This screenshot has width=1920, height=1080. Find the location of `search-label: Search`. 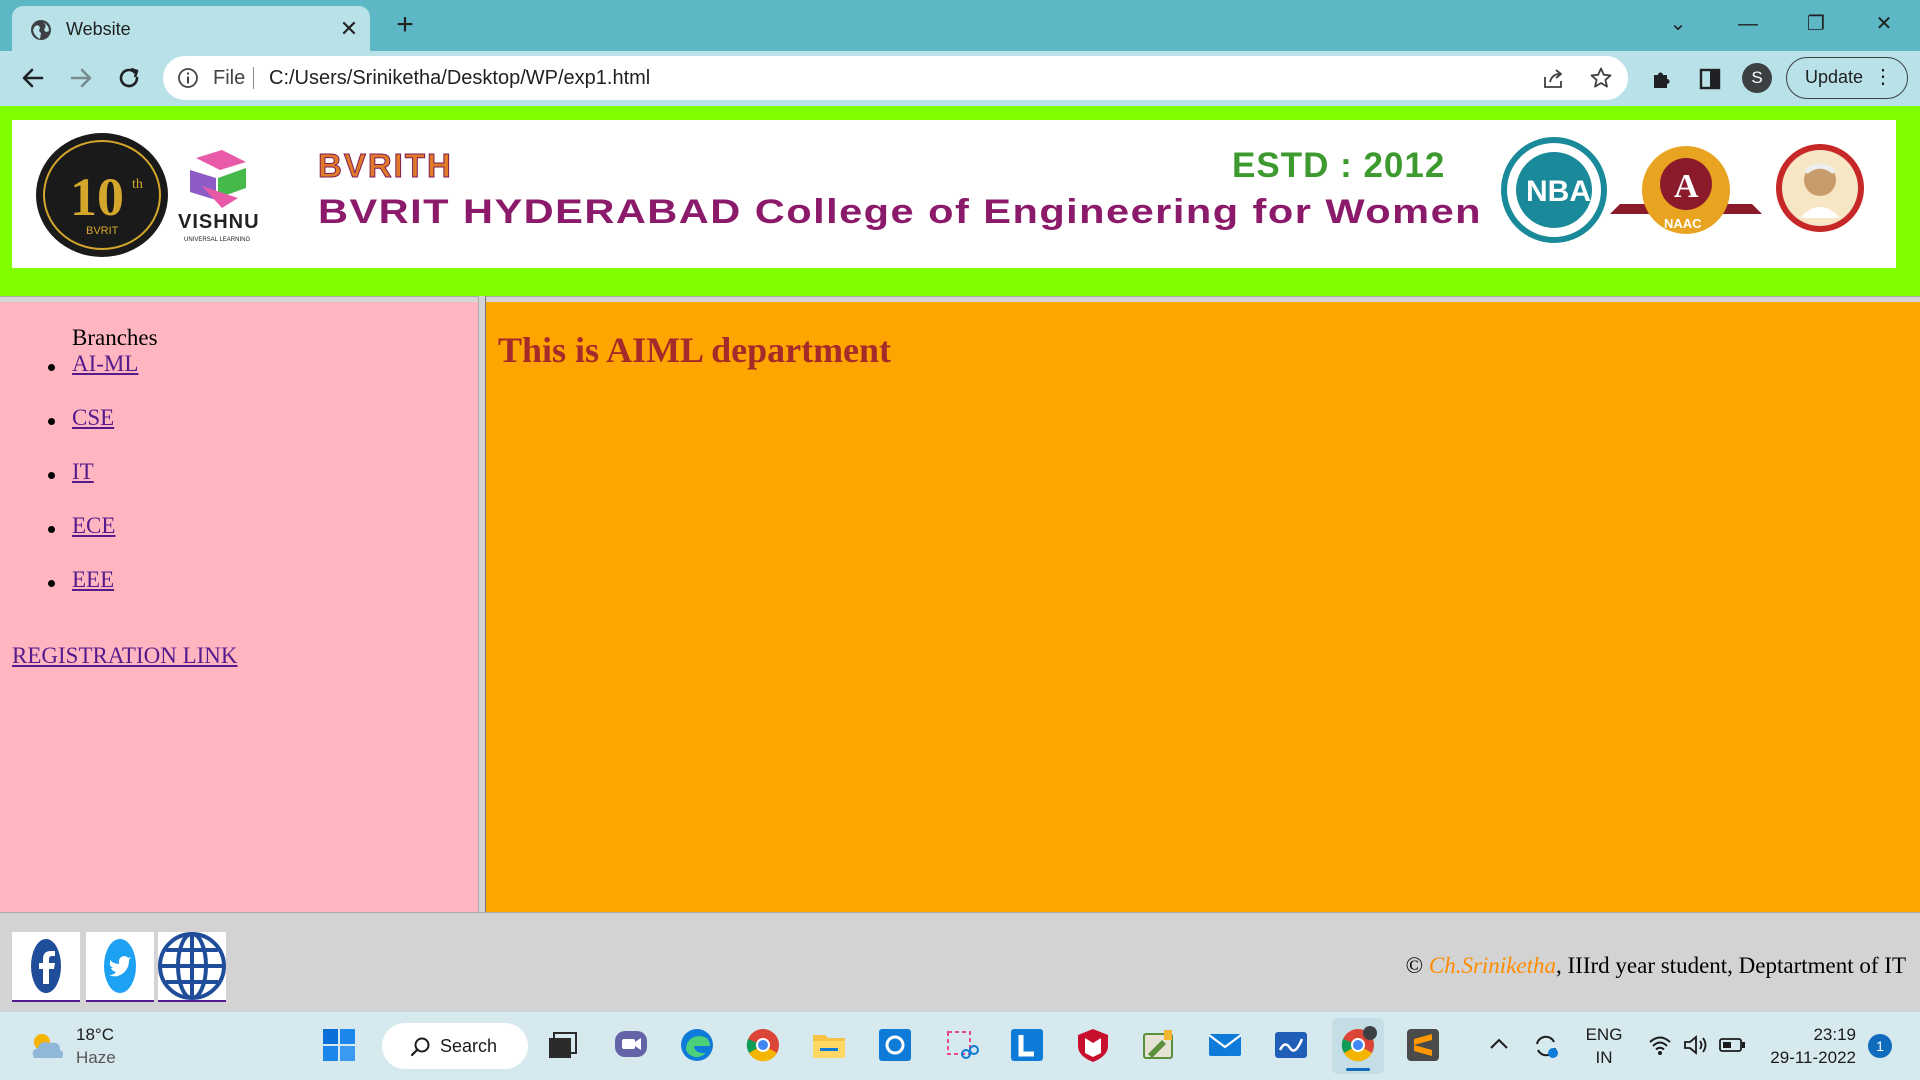

search-label: Search is located at coordinates (469, 1046).